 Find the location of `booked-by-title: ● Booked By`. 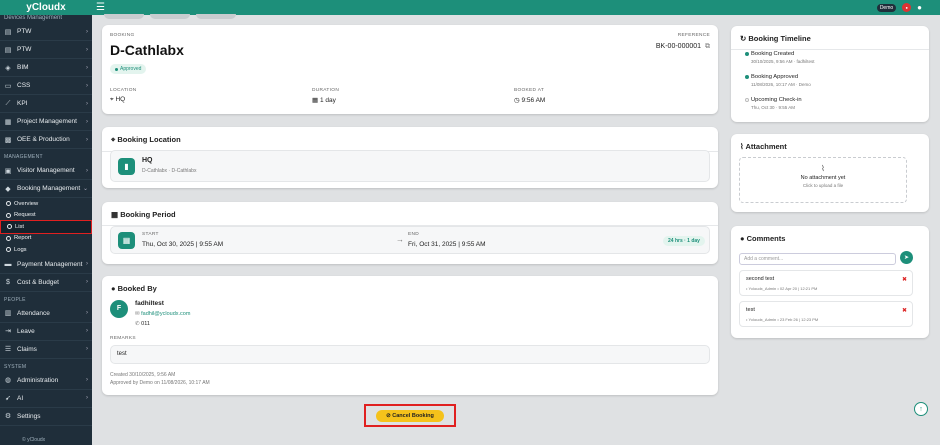

booked-by-title: ● Booked By is located at coordinates (134, 288).